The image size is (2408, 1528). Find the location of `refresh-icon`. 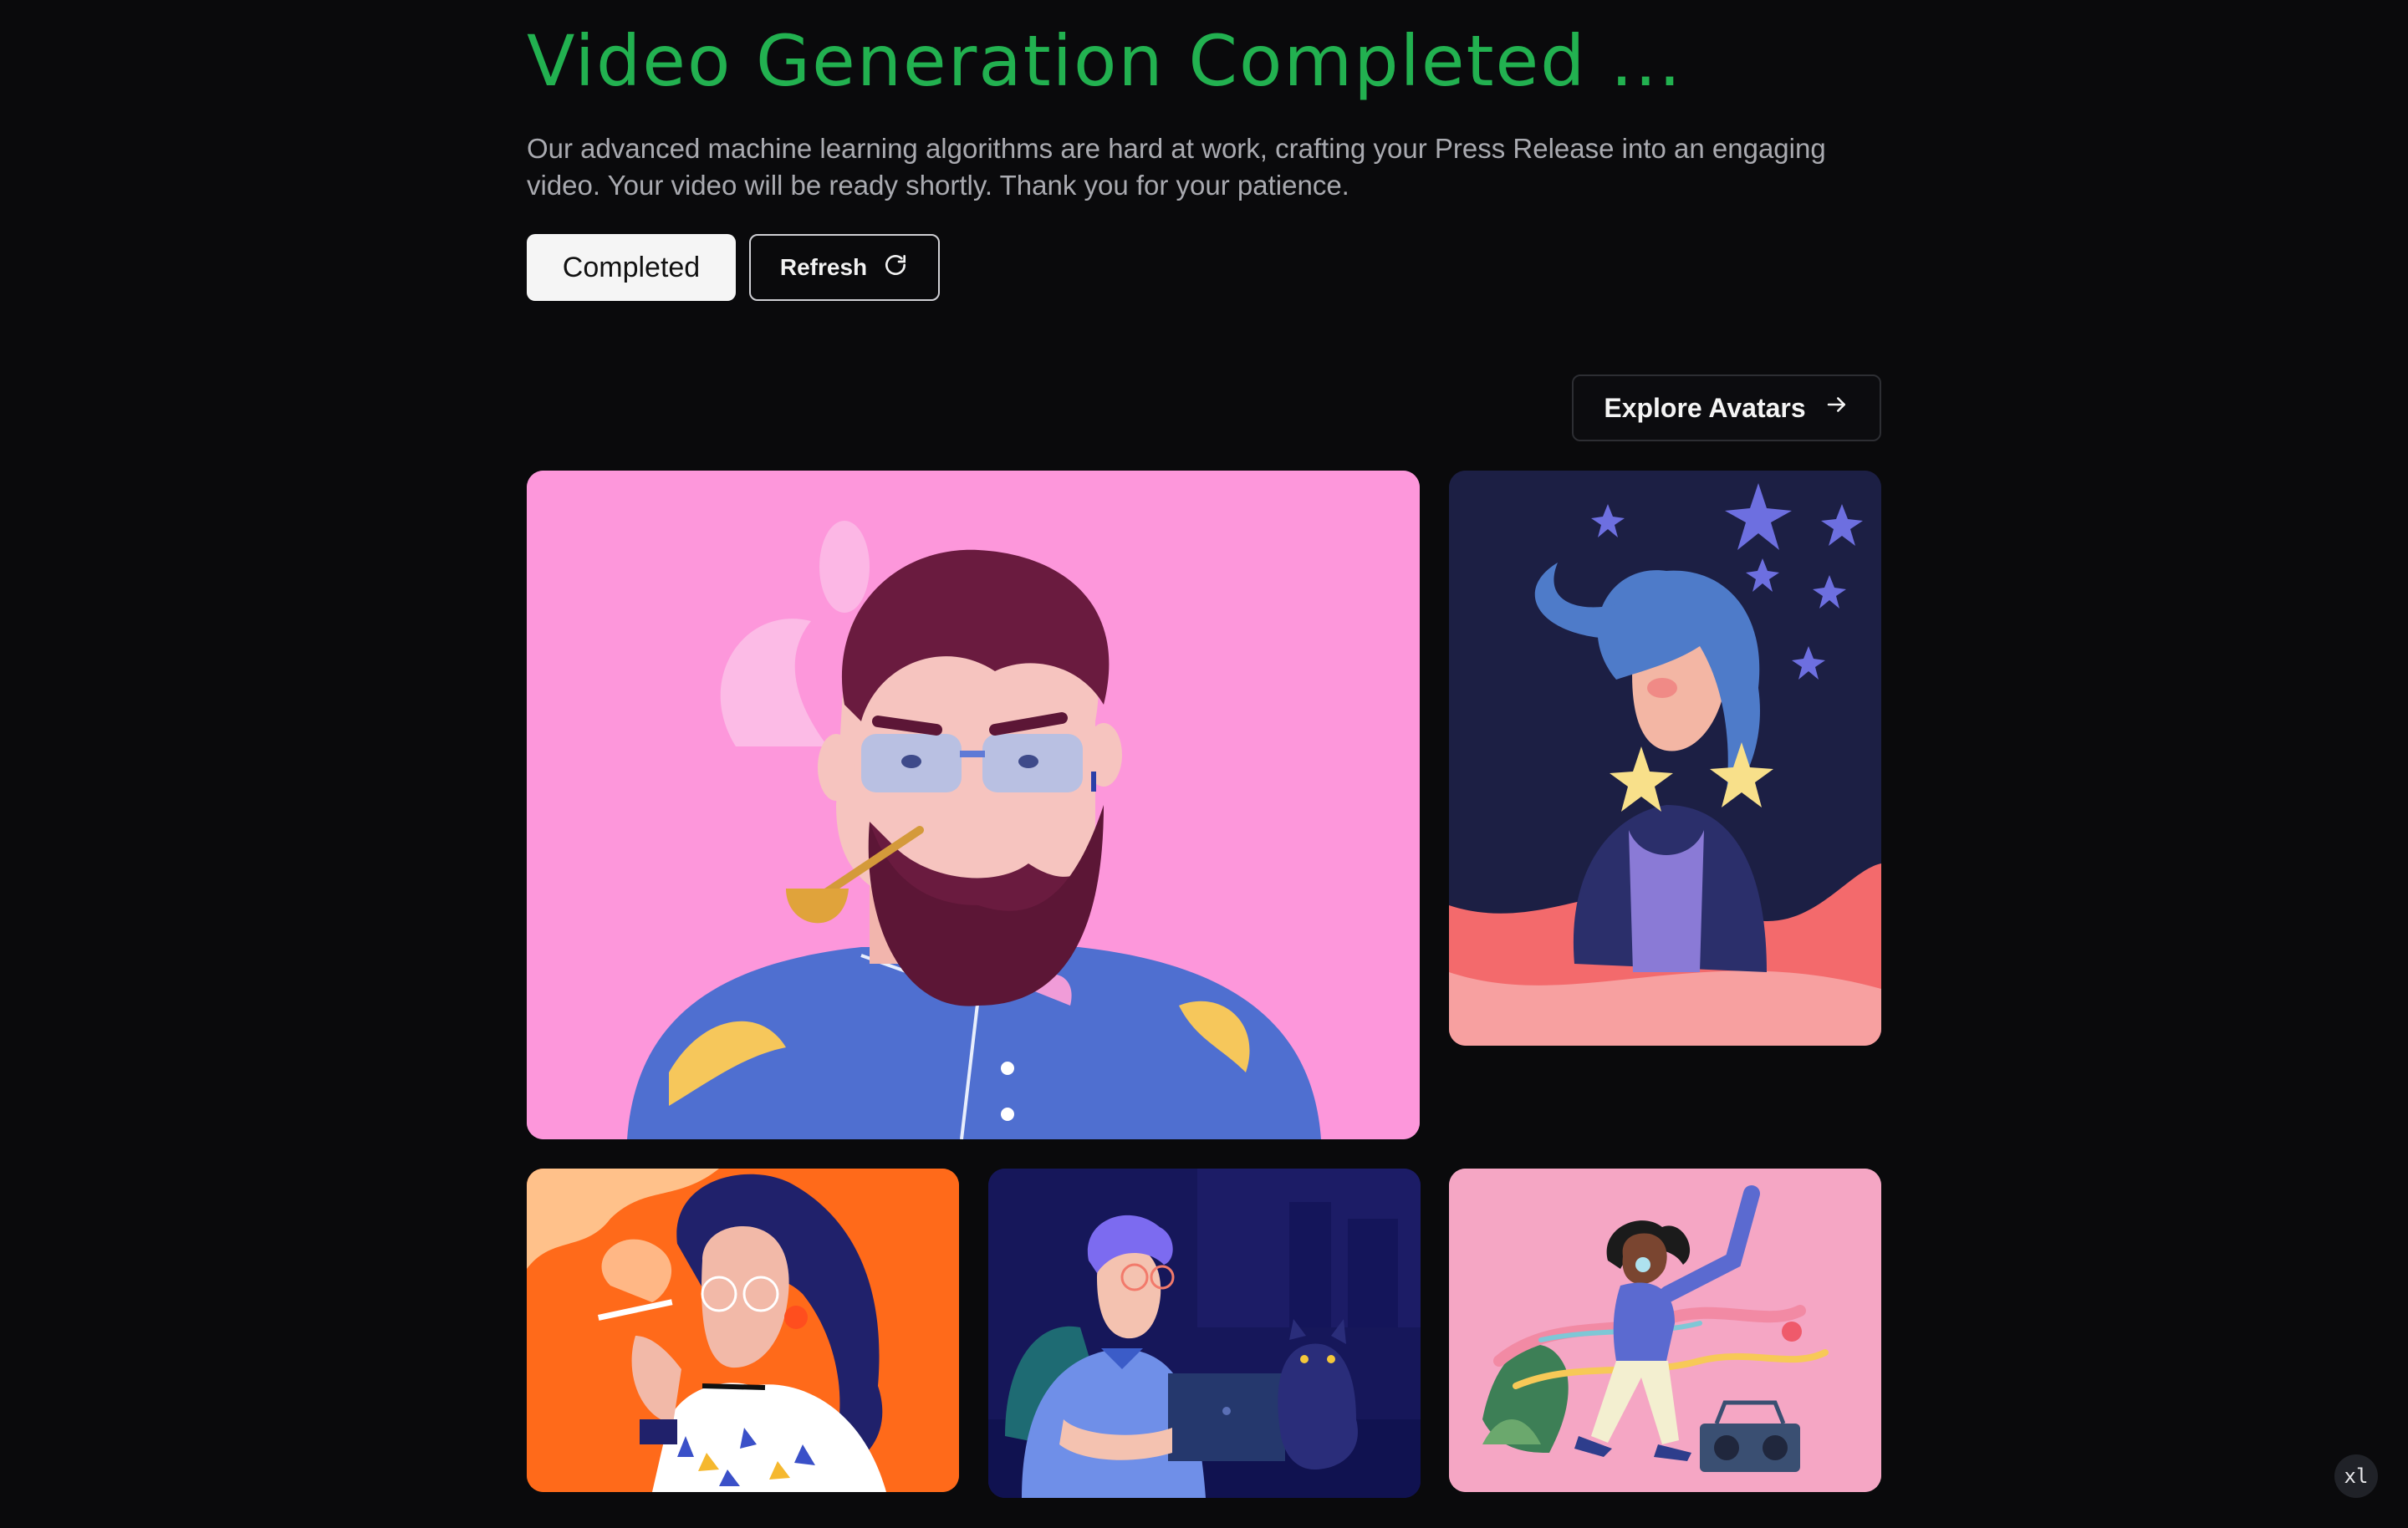

refresh-icon is located at coordinates (895, 268).